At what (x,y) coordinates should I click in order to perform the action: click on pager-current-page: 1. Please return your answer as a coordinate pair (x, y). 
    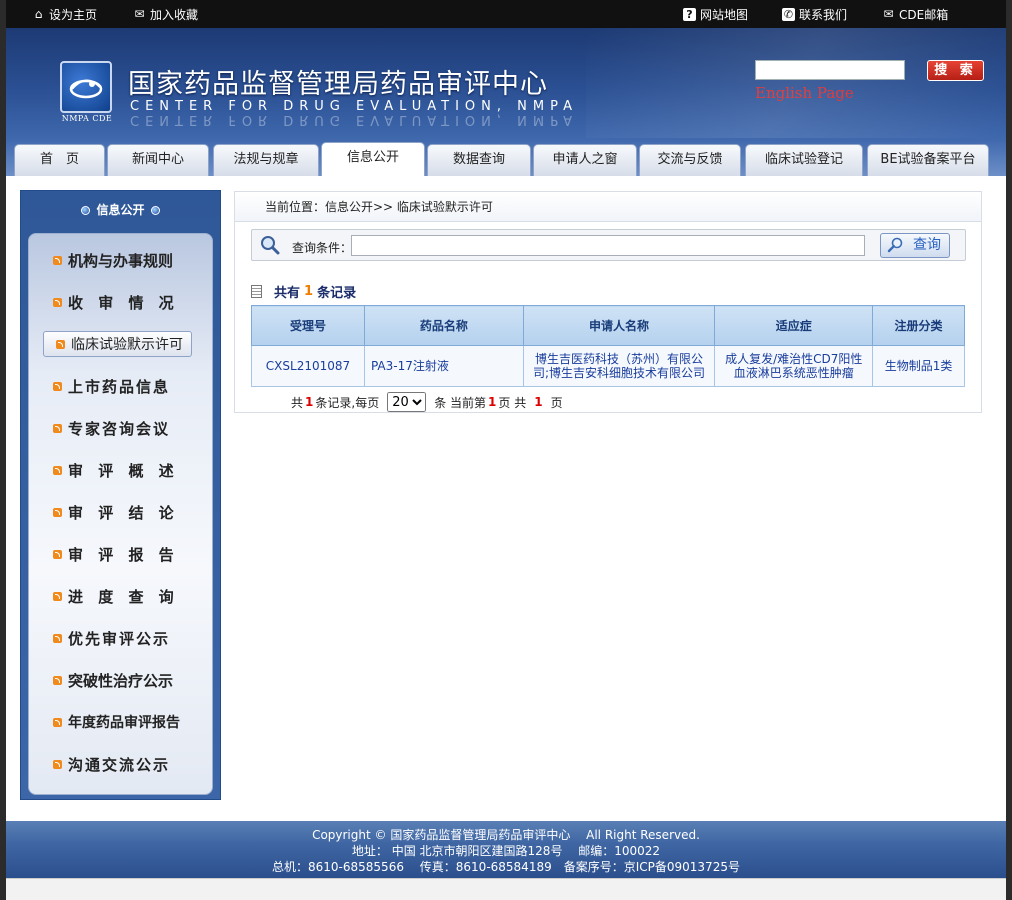
    Looking at the image, I should click on (492, 402).